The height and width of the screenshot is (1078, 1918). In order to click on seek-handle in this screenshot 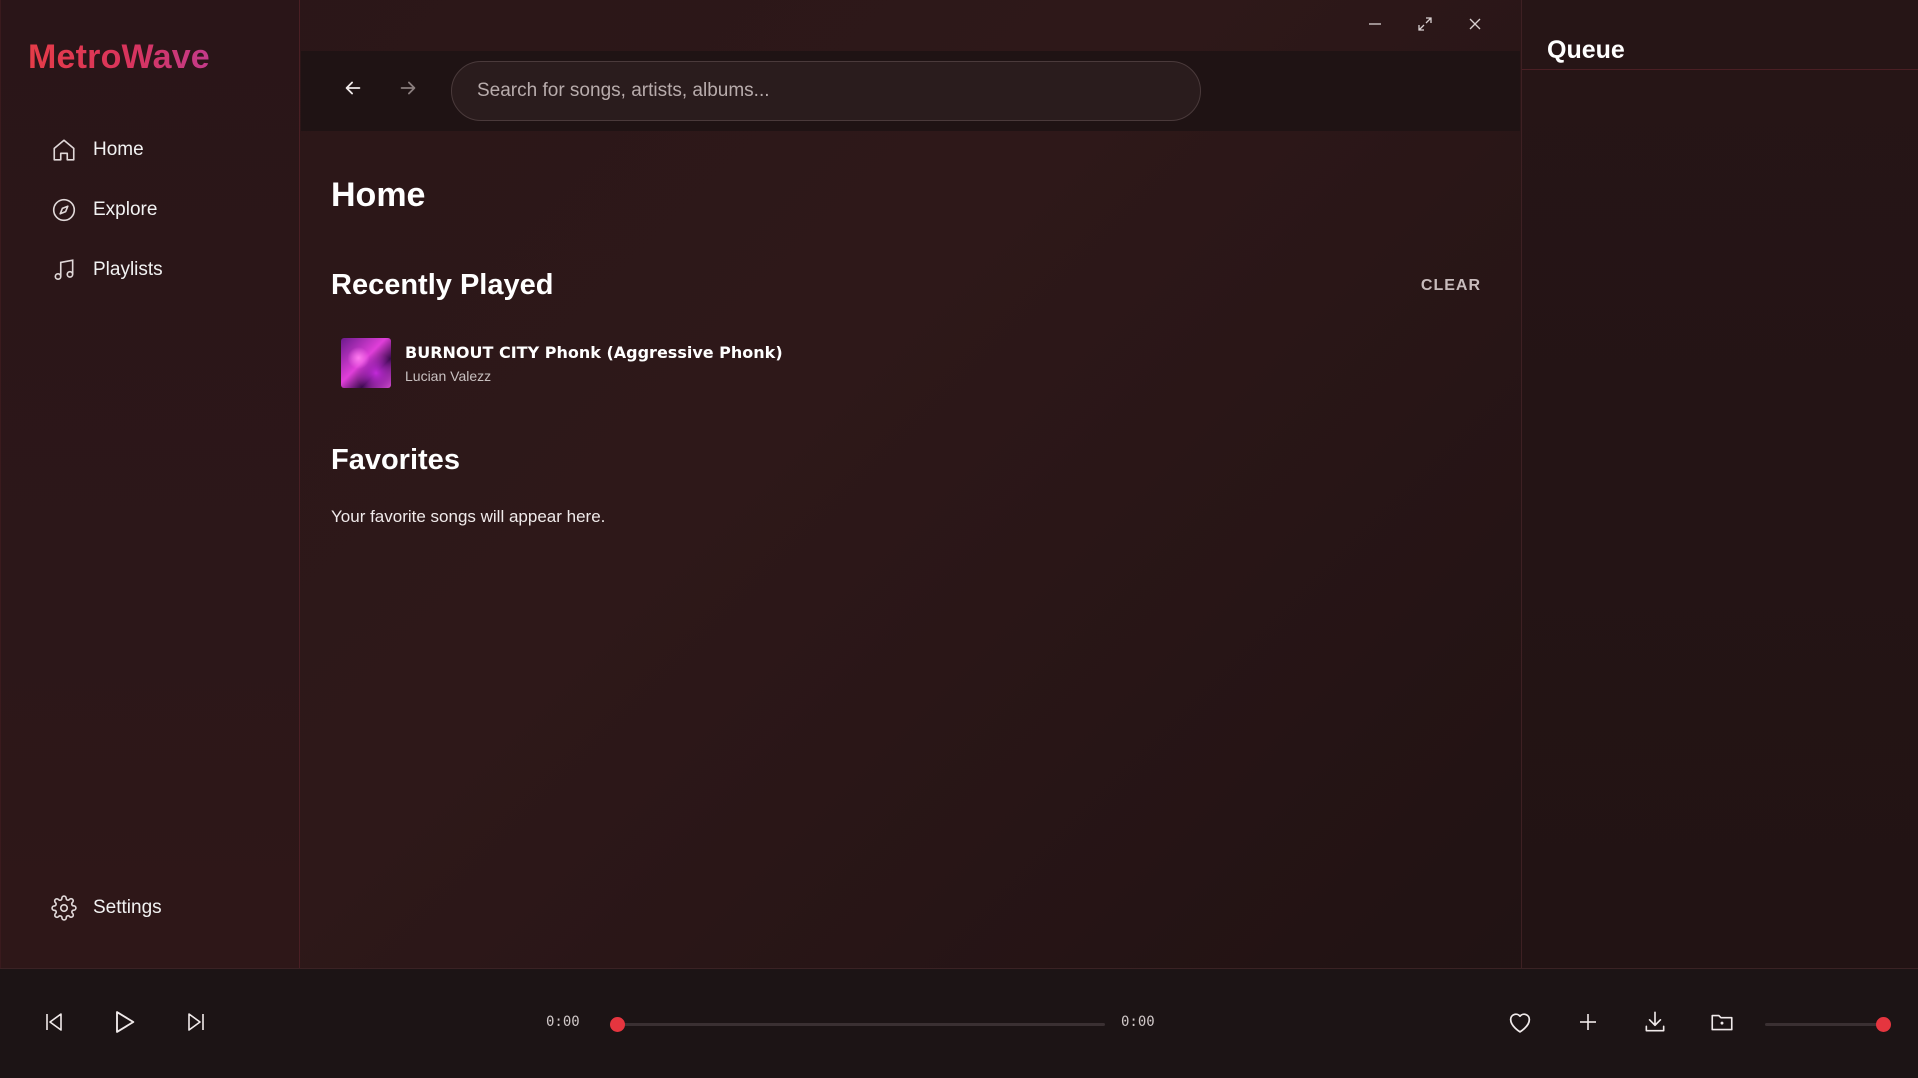, I will do `click(617, 1024)`.